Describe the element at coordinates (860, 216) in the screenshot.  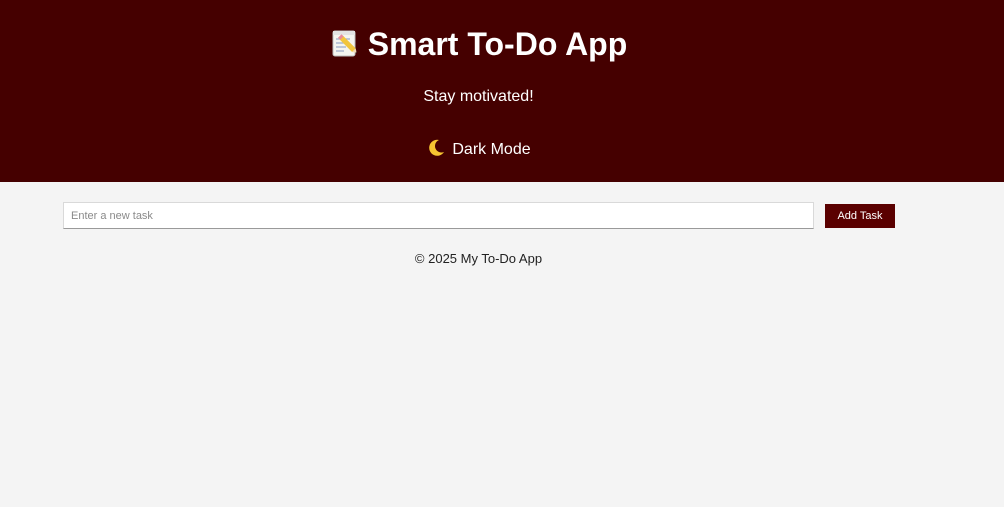
I see `add-task-button: Add Task` at that location.